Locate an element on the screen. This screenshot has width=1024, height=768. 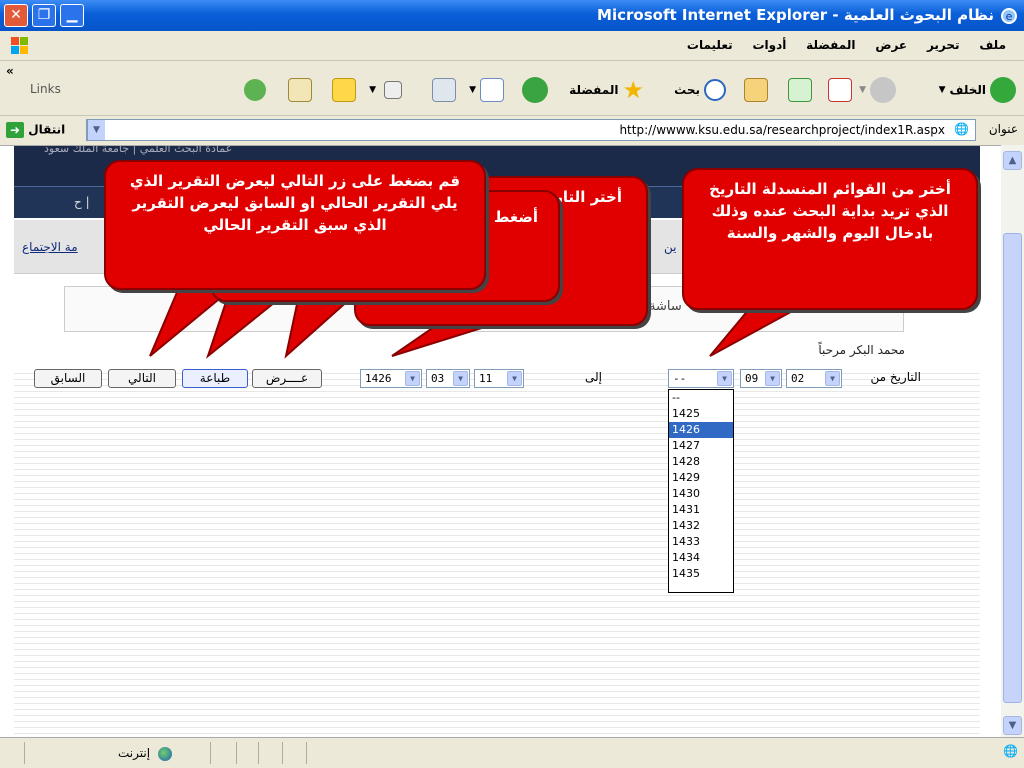
year-option: 1435 is located at coordinates (701, 574).